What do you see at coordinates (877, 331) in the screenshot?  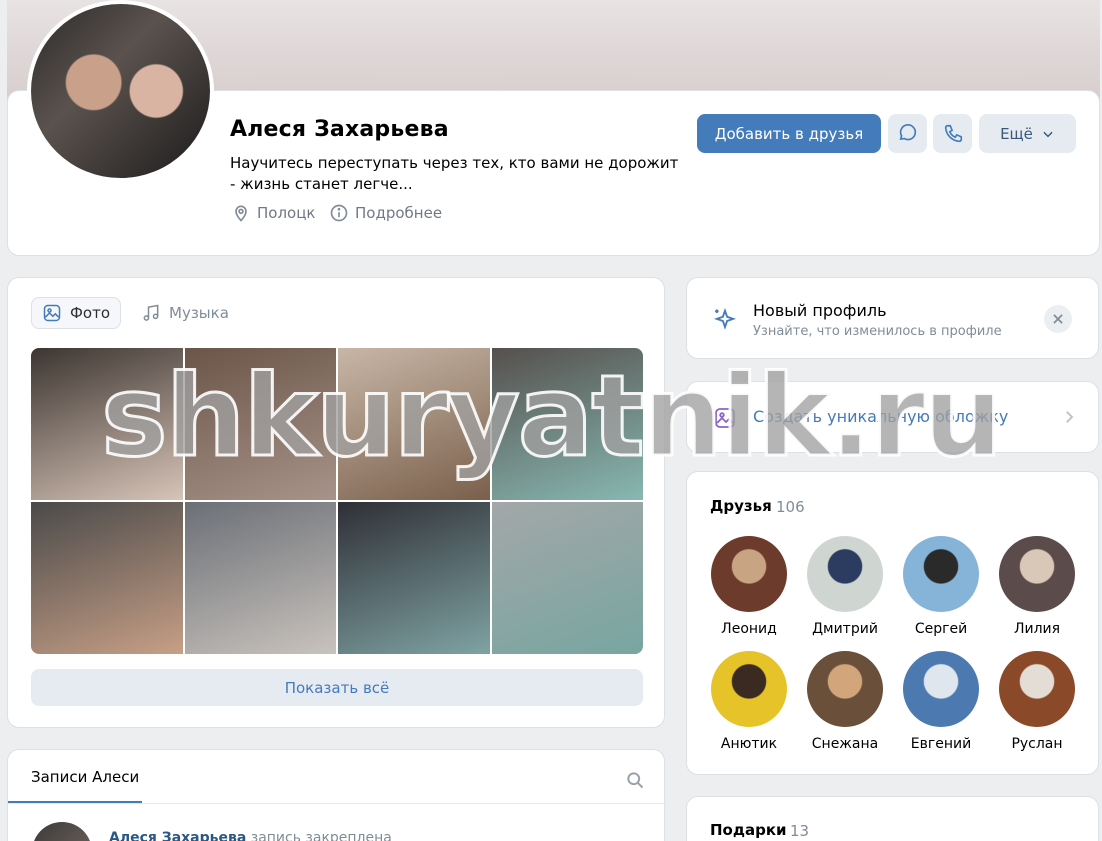 I see `new-profile-subtitle: Узнайте, что изменилось в профиле` at bounding box center [877, 331].